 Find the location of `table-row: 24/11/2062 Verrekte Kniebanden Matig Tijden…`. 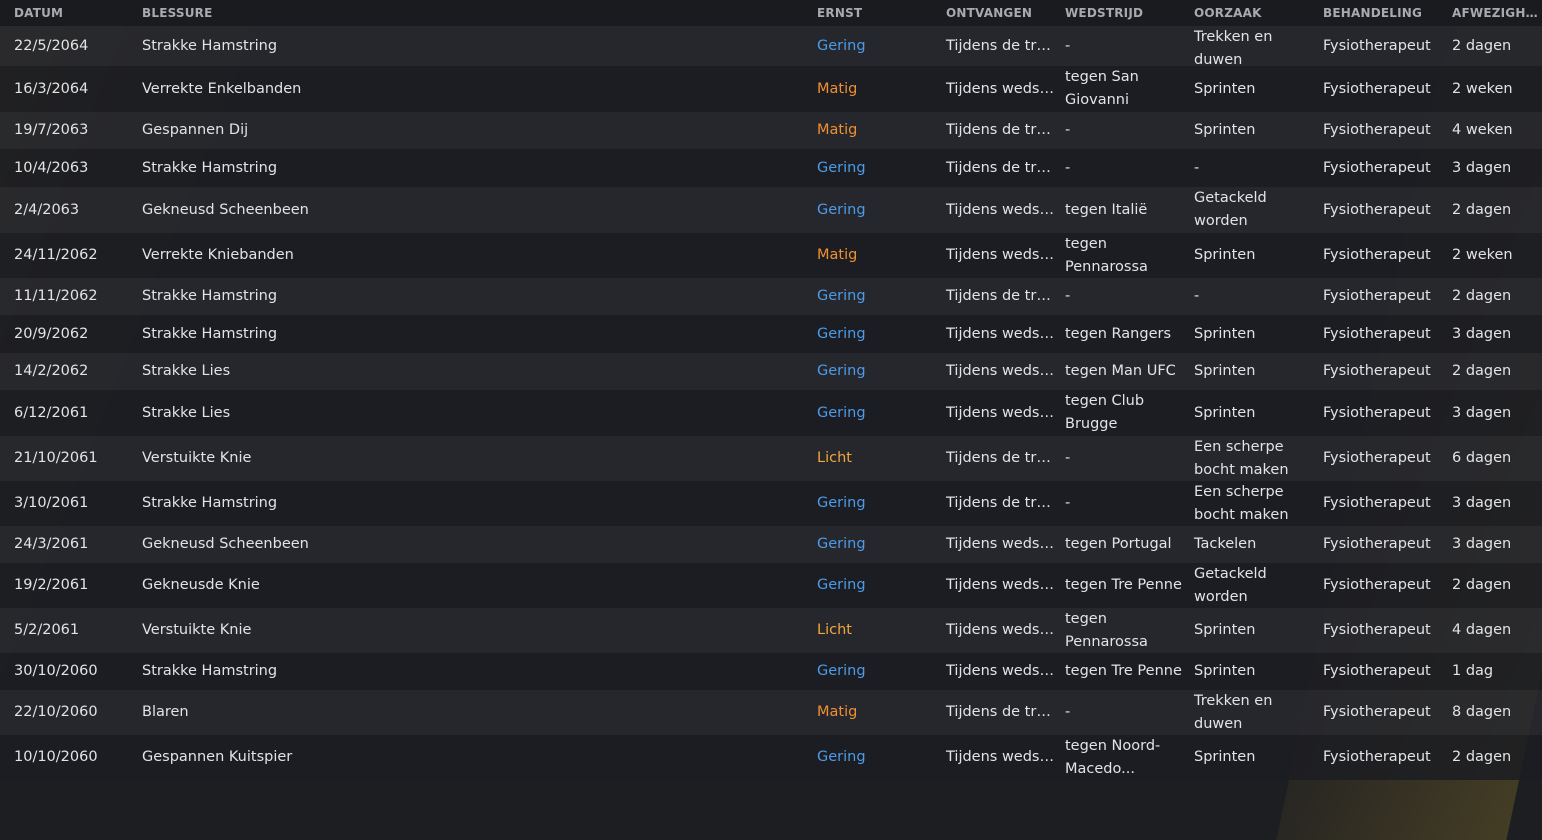

table-row: 24/11/2062 Verrekte Kniebanden Matig Tijden… is located at coordinates (771, 255).